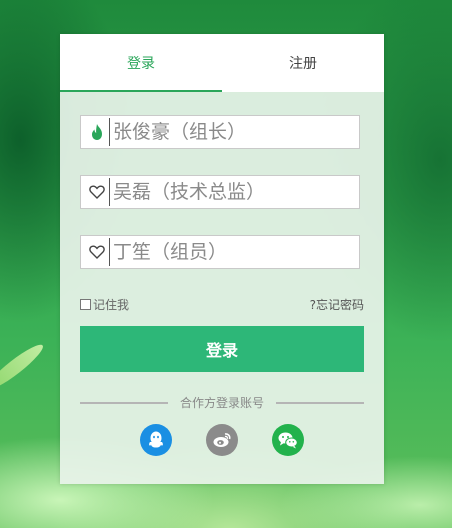 The image size is (452, 528). What do you see at coordinates (156, 440) in the screenshot?
I see `qq-icon` at bounding box center [156, 440].